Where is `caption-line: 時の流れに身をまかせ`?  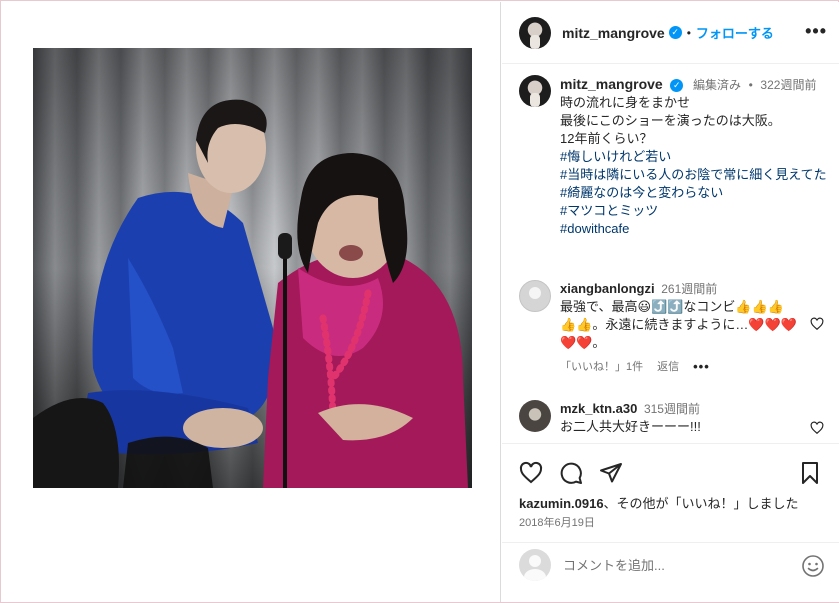
caption-line: 時の流れに身をまかせ is located at coordinates (625, 102).